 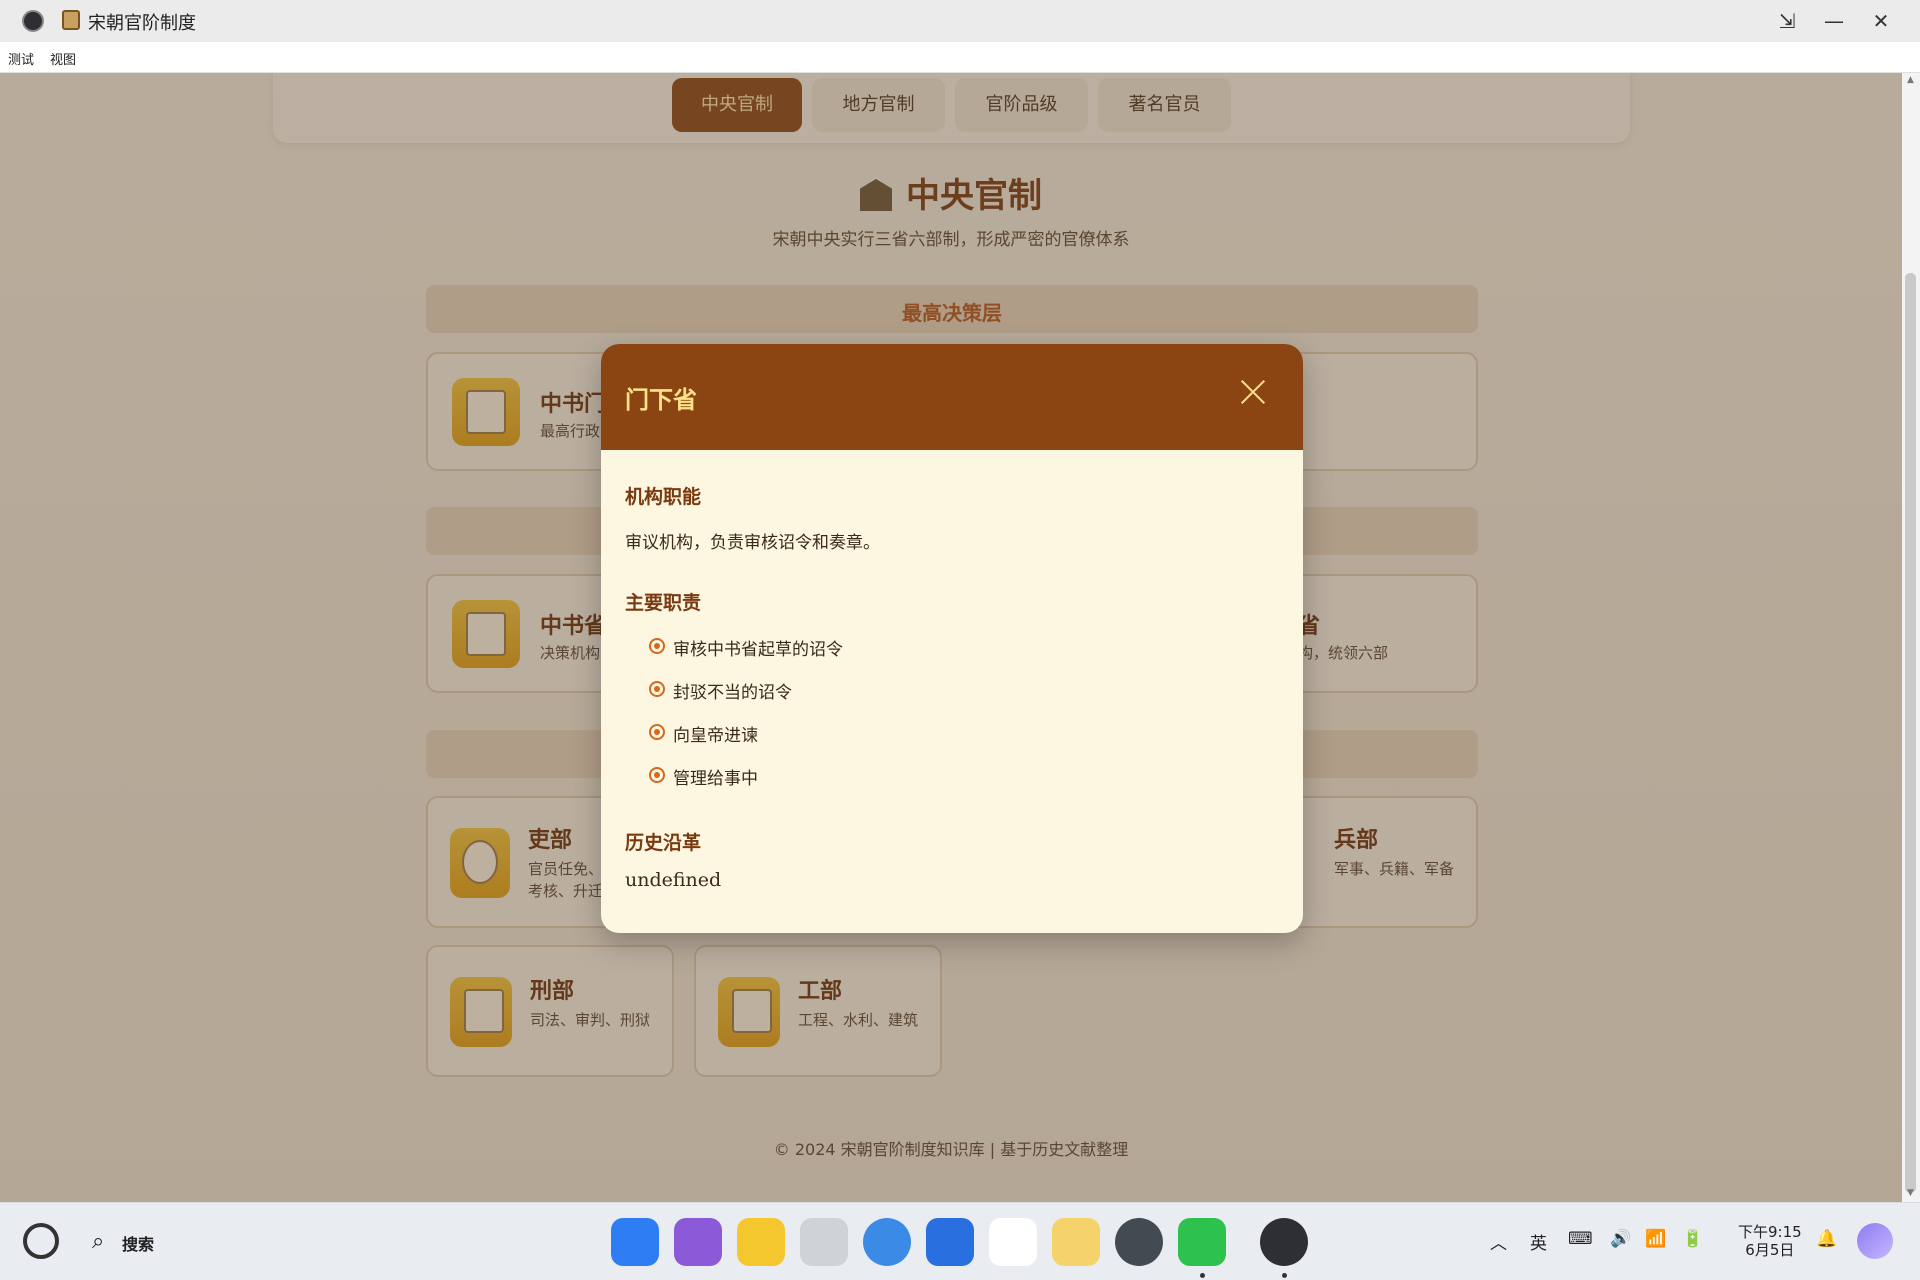 I want to click on duty-item: 封驳不当的诏令, so click(x=720, y=690).